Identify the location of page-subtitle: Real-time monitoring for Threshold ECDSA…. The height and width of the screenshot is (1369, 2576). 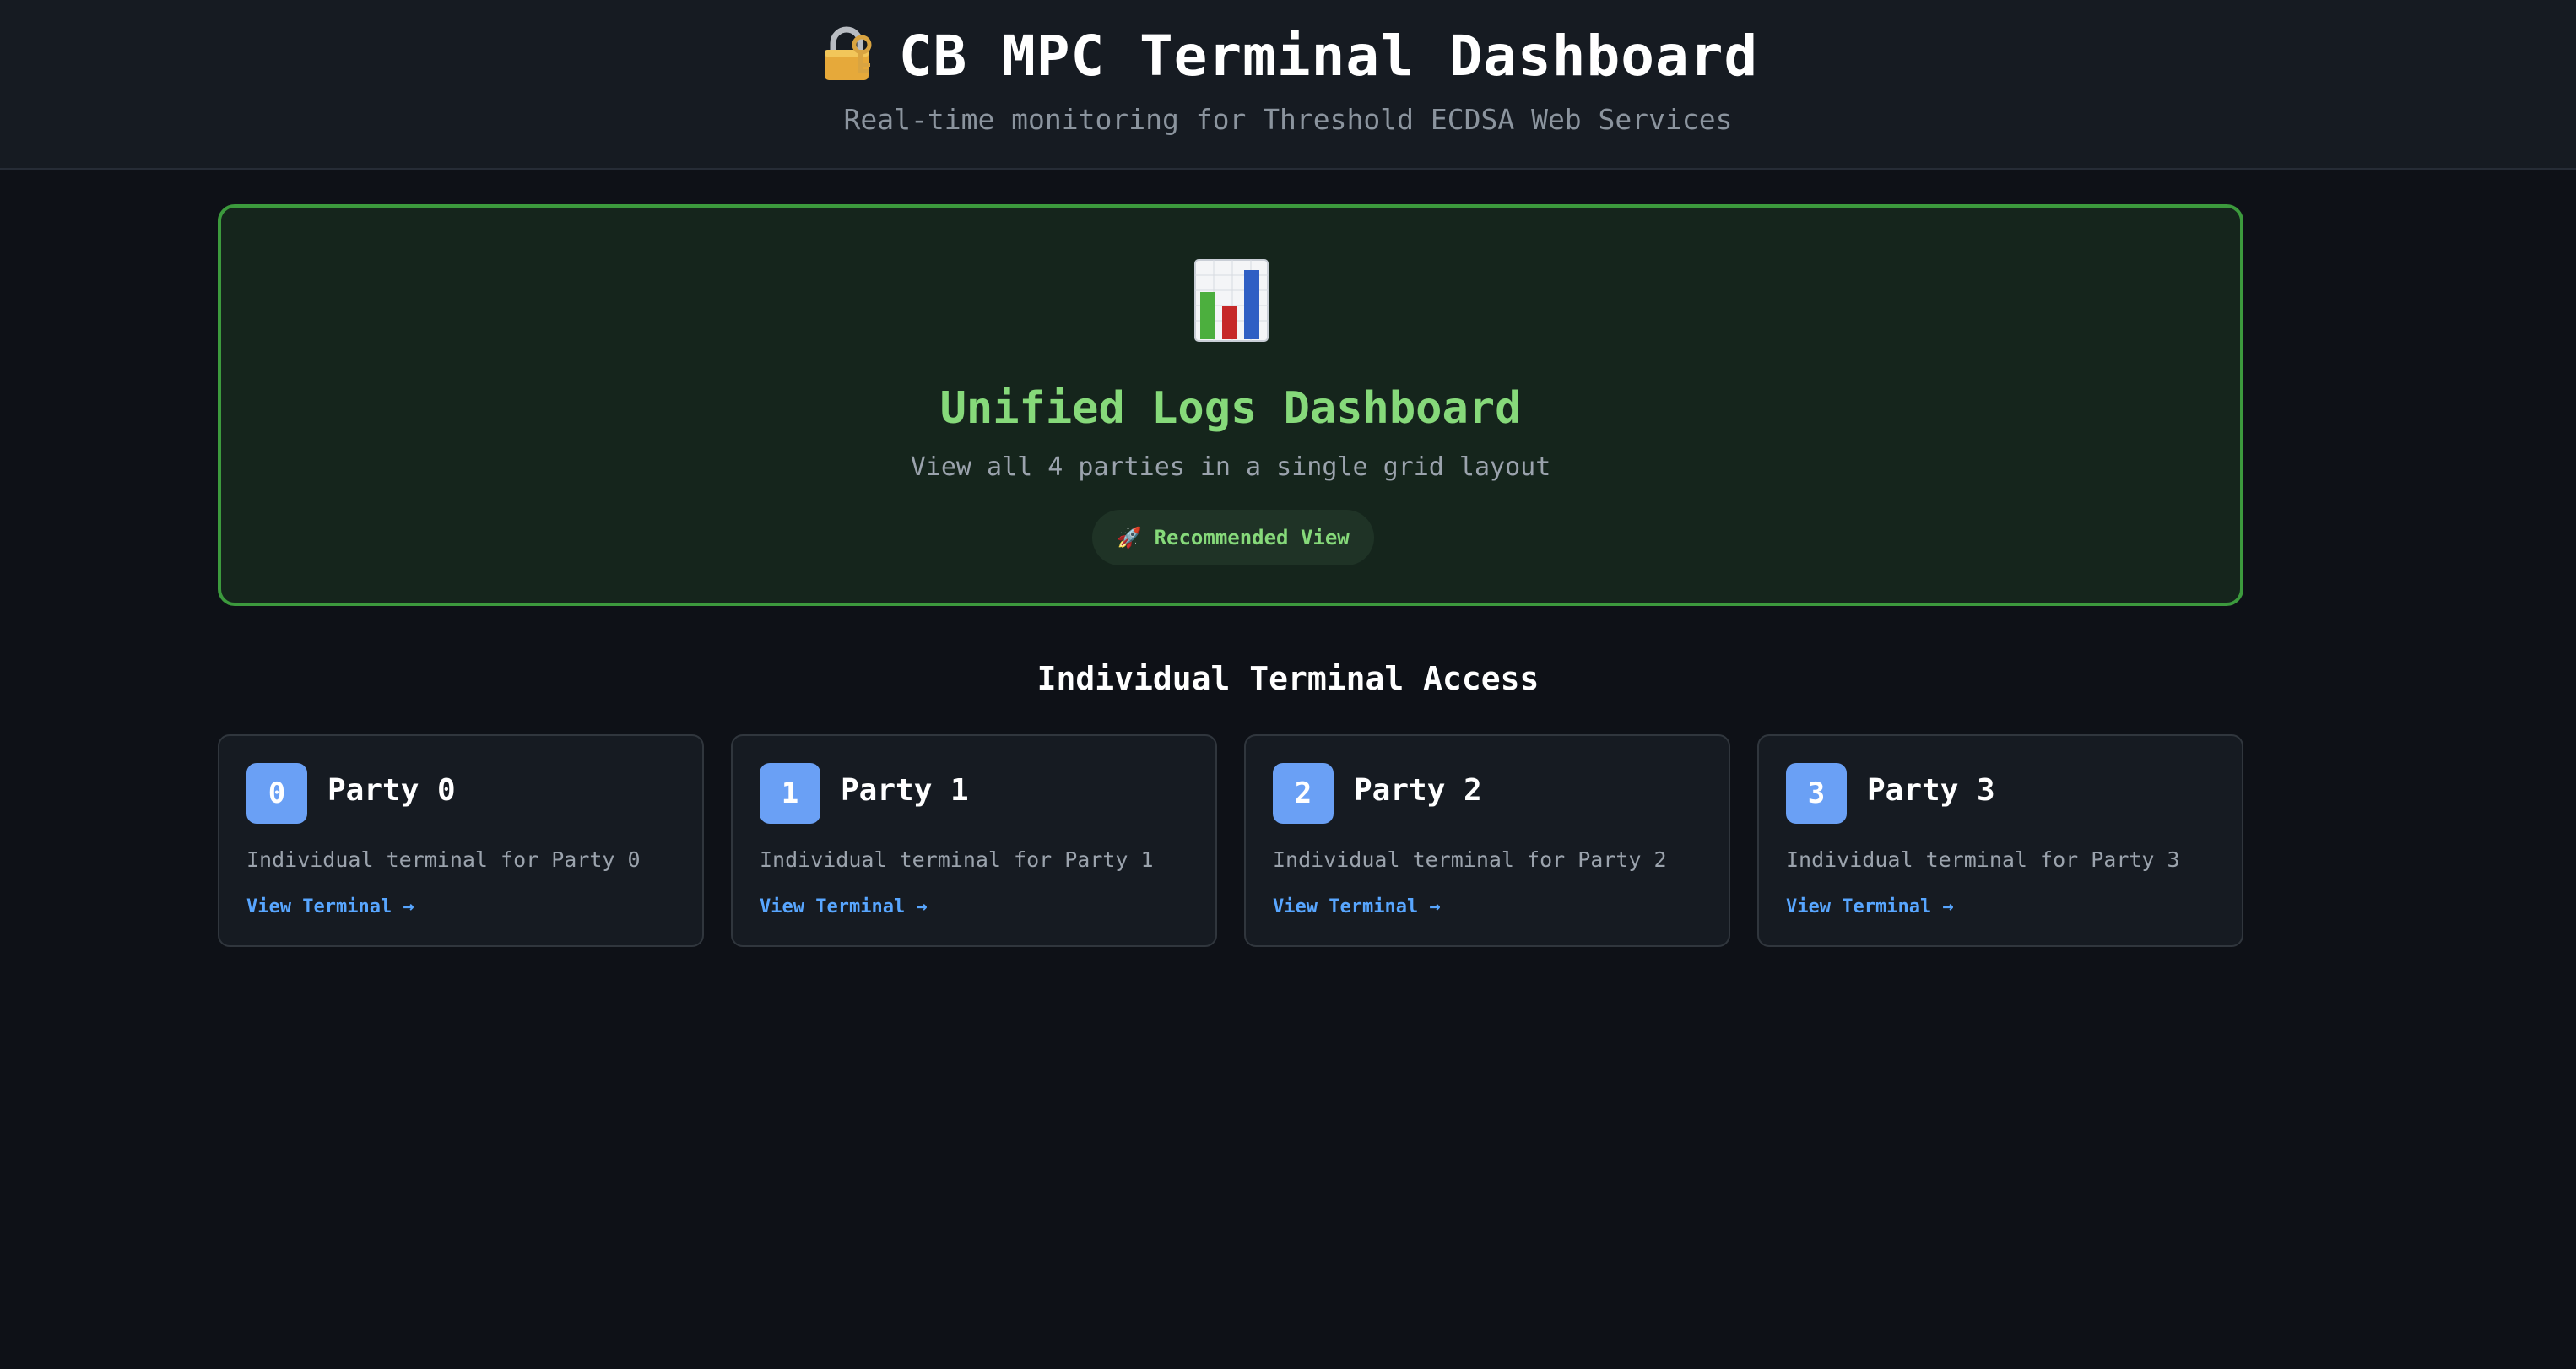
(1288, 119).